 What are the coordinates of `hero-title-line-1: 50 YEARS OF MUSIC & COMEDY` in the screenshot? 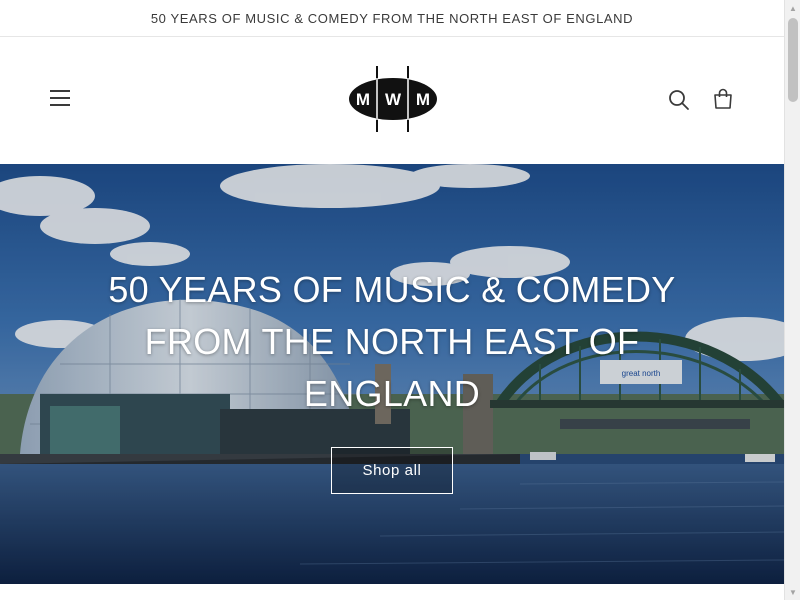 It's located at (392, 289).